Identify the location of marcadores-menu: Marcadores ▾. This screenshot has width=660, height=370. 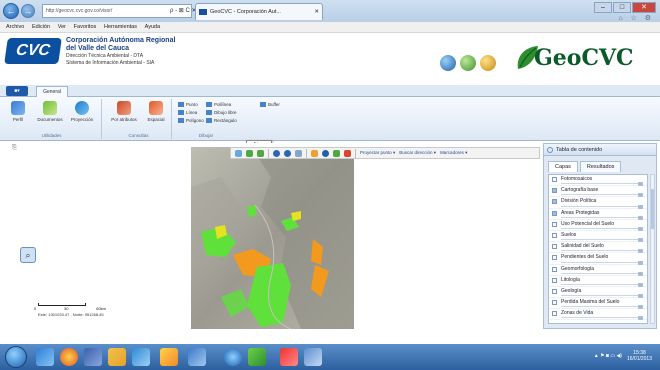
(453, 153).